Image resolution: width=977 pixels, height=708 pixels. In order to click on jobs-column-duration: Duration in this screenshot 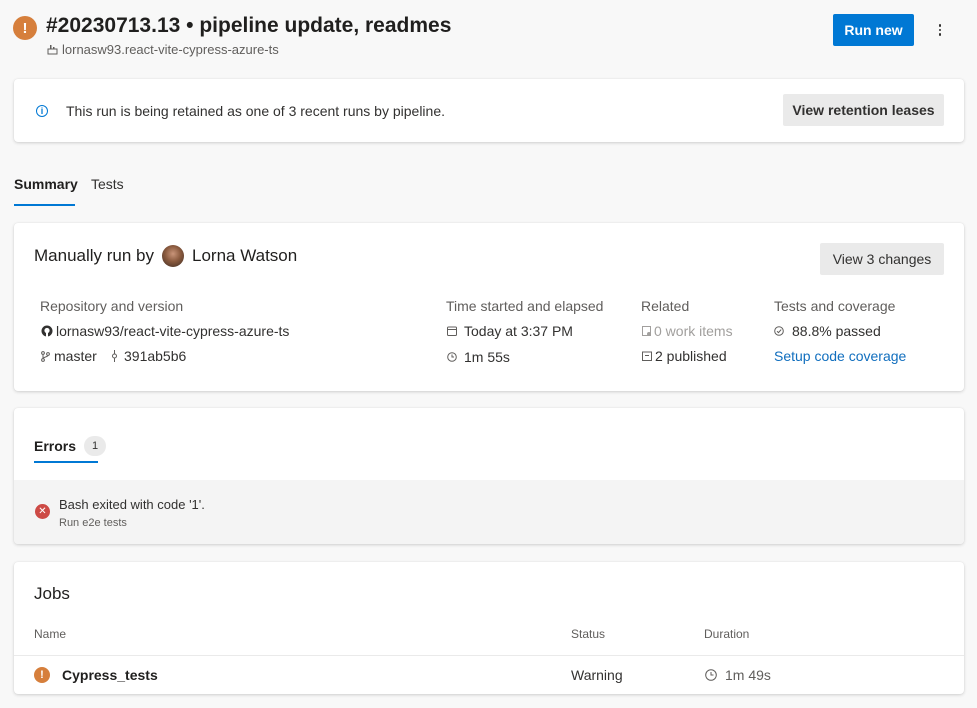, I will do `click(727, 634)`.